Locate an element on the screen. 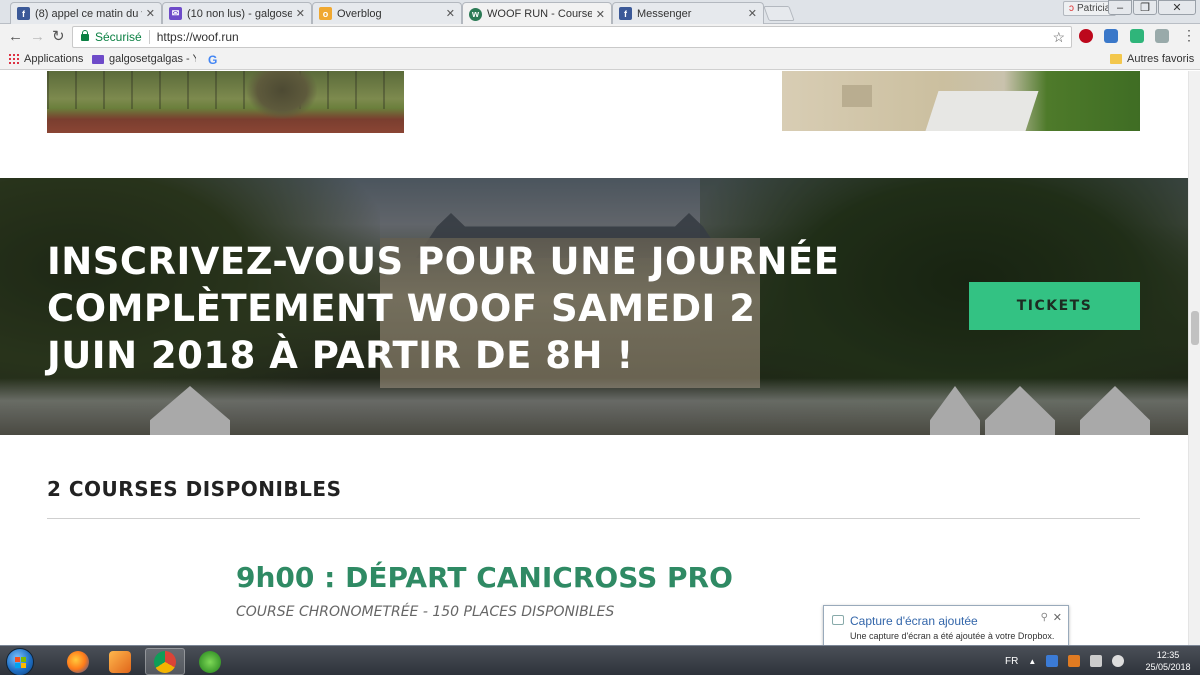 This screenshot has height=675, width=1200. language-indicator: FR is located at coordinates (1011, 661).